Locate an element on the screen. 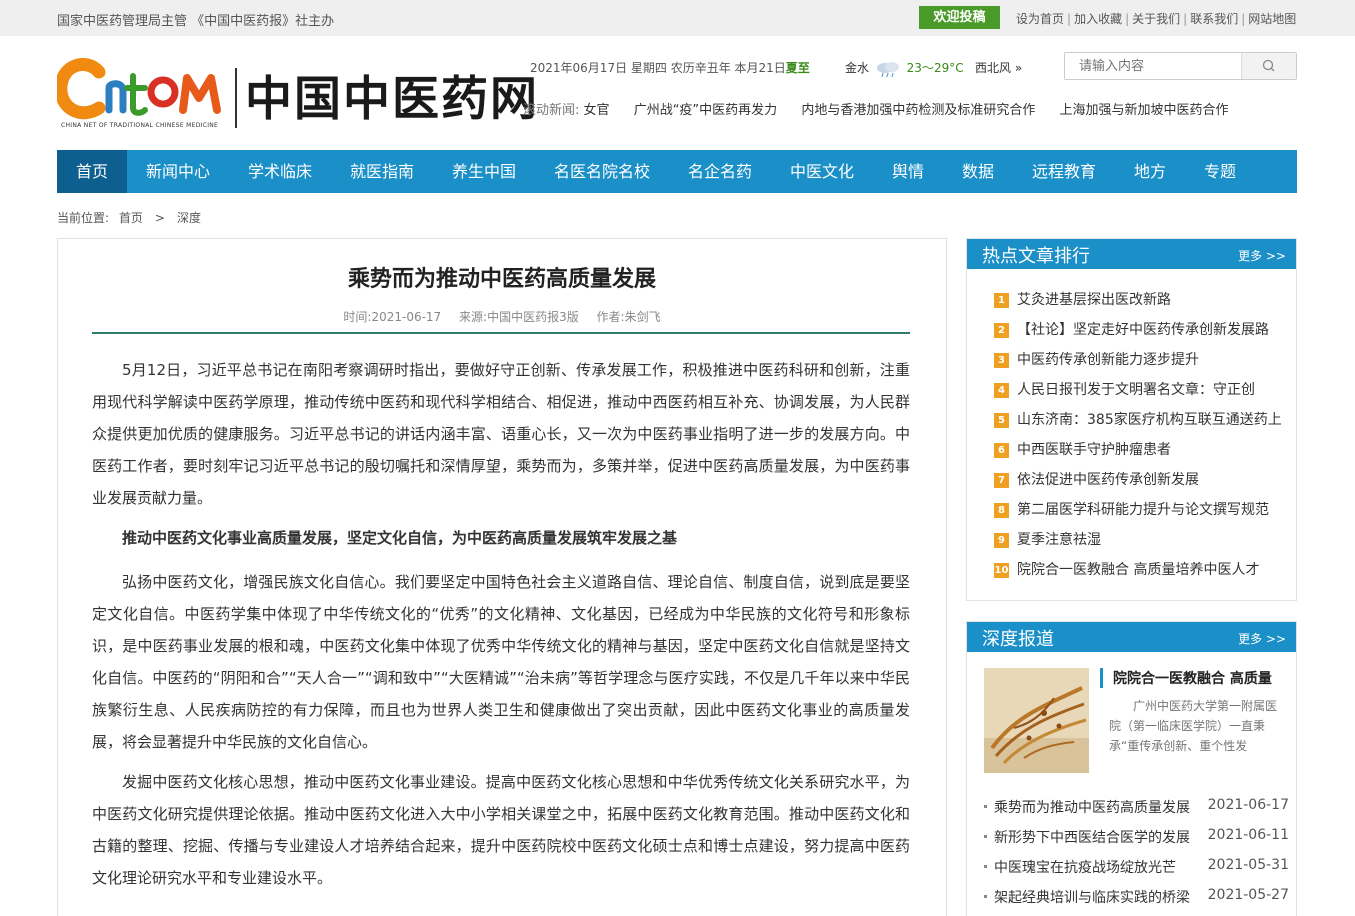 The height and width of the screenshot is (916, 1355). rank-badge: 10 is located at coordinates (1001, 570).